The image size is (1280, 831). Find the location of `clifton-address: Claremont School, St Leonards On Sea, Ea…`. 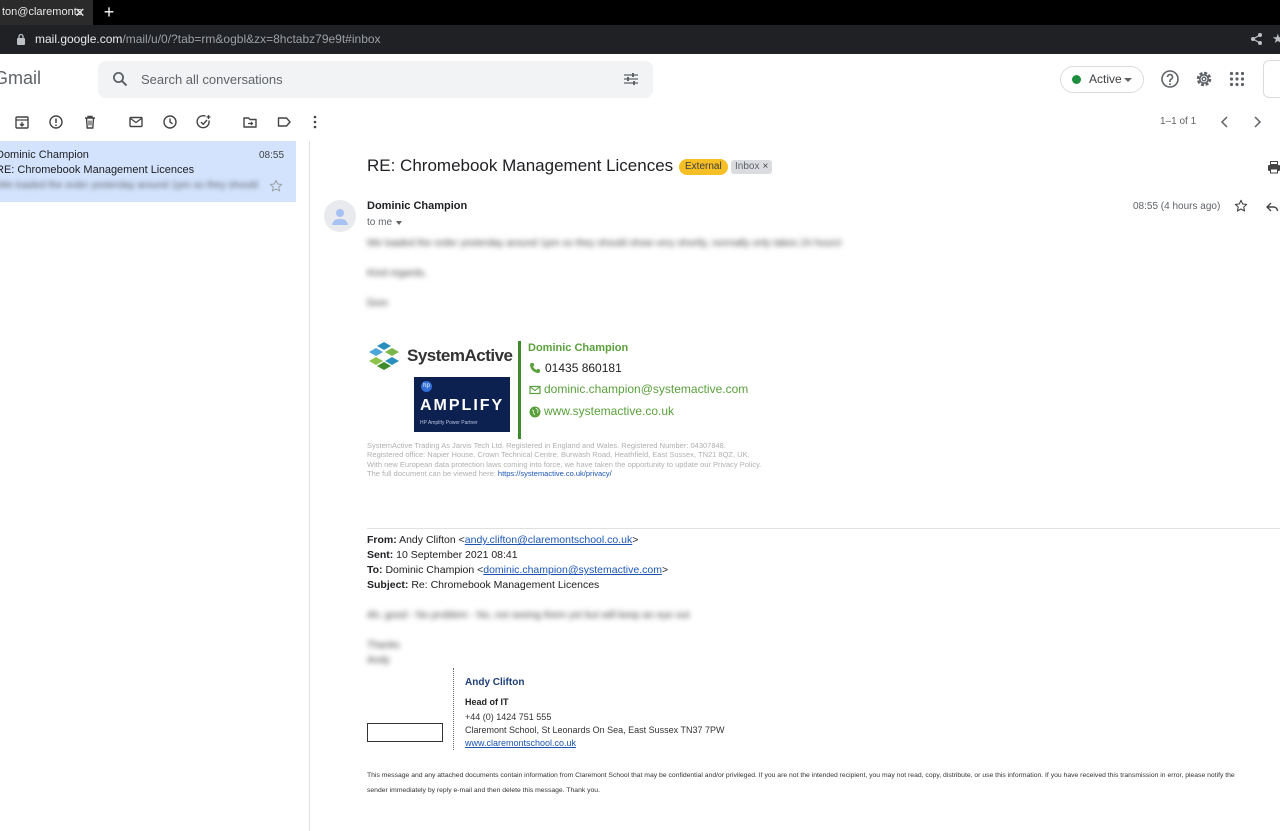

clifton-address: Claremont School, St Leonards On Sea, Ea… is located at coordinates (595, 730).